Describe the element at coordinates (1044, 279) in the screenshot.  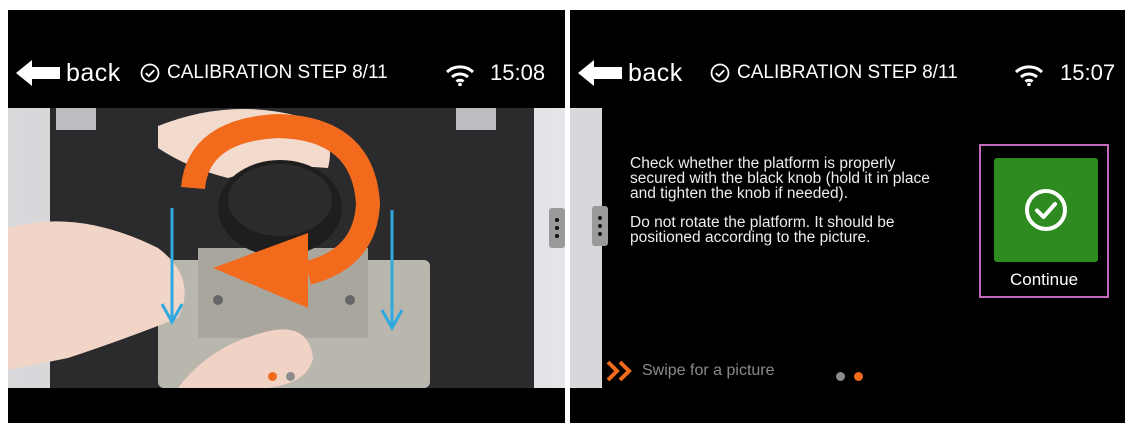
I see `continue-label: Continue` at that location.